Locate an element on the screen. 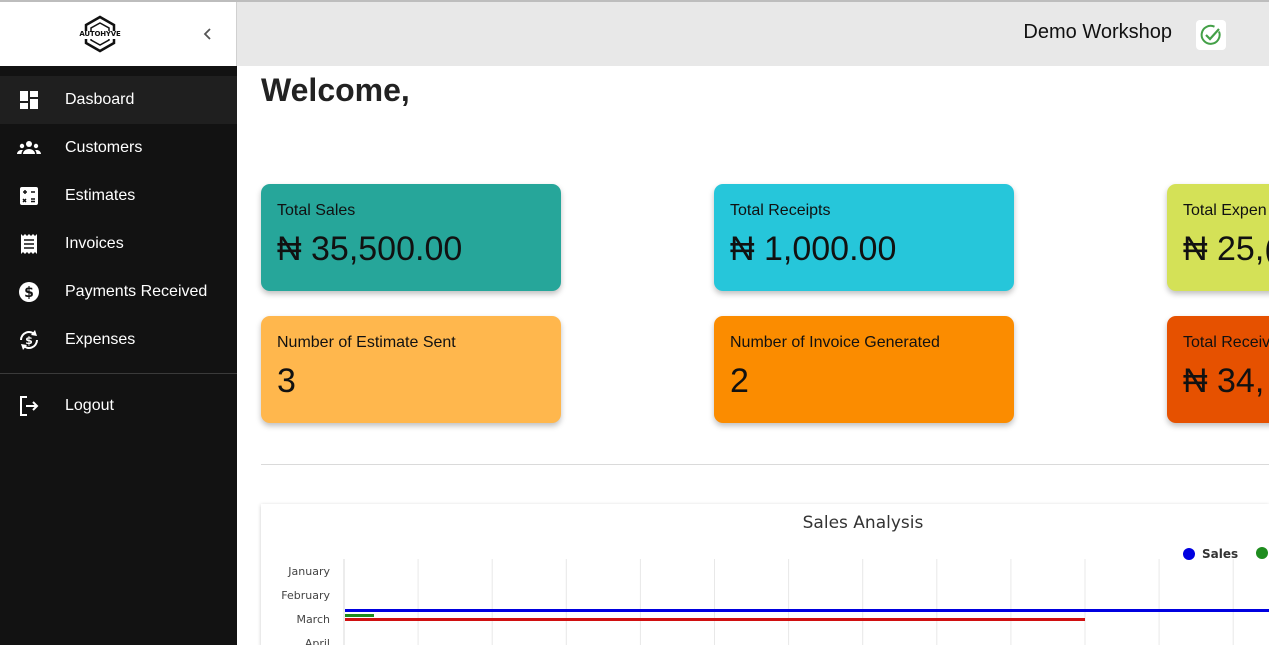 The image size is (1269, 645). card-value: ₦ 25,( is located at coordinates (1226, 249).